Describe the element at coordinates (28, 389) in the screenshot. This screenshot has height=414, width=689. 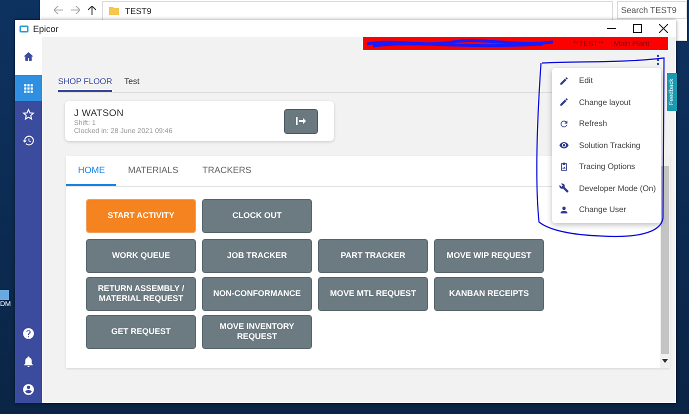
I see `user-icon` at that location.